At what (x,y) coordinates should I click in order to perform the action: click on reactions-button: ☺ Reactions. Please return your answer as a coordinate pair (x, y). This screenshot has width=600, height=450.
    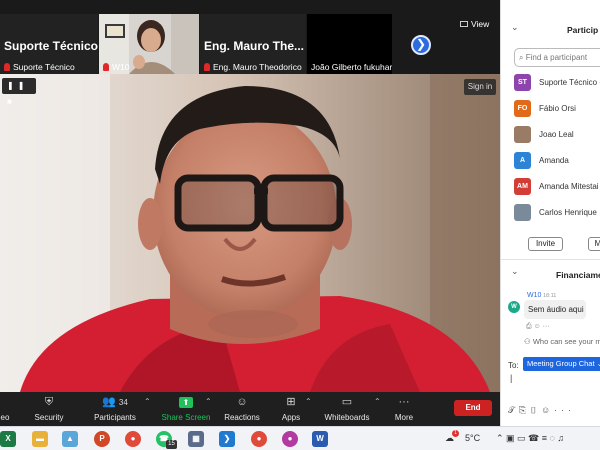
    Looking at the image, I should click on (242, 408).